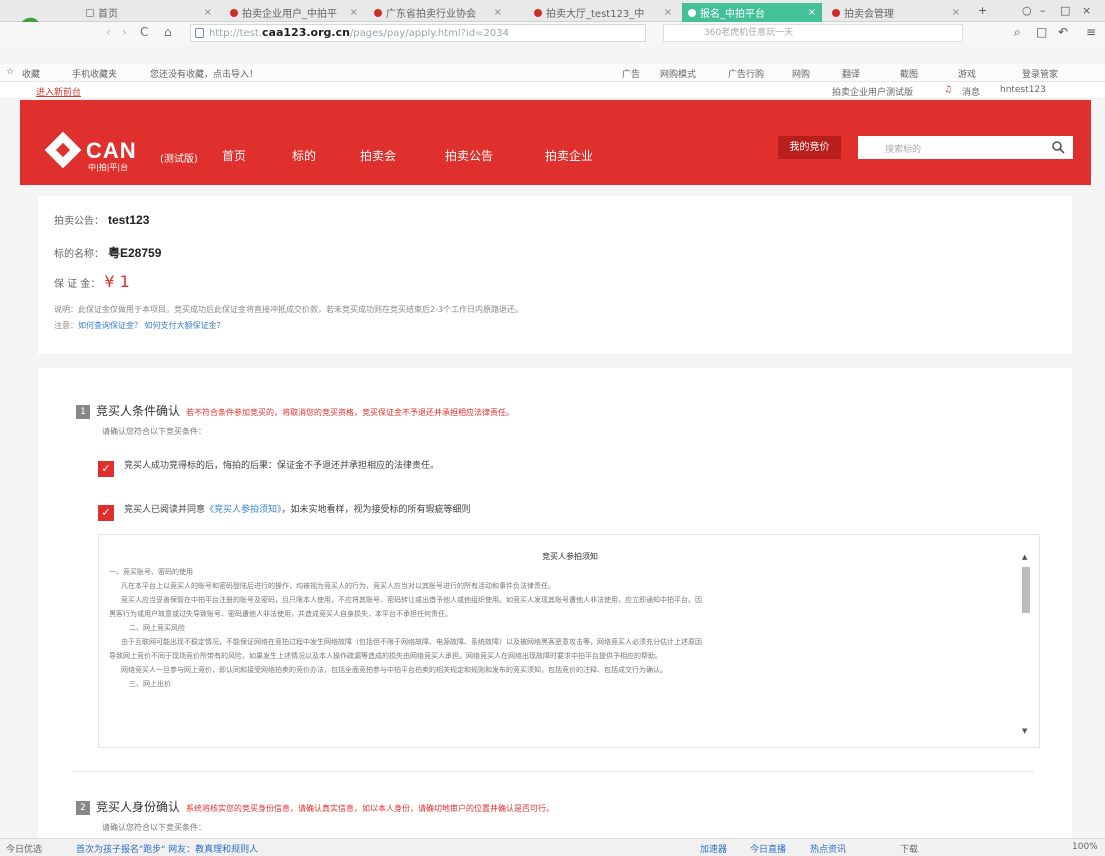 Image resolution: width=1105 pixels, height=856 pixels. I want to click on home-icon: ⌂, so click(168, 32).